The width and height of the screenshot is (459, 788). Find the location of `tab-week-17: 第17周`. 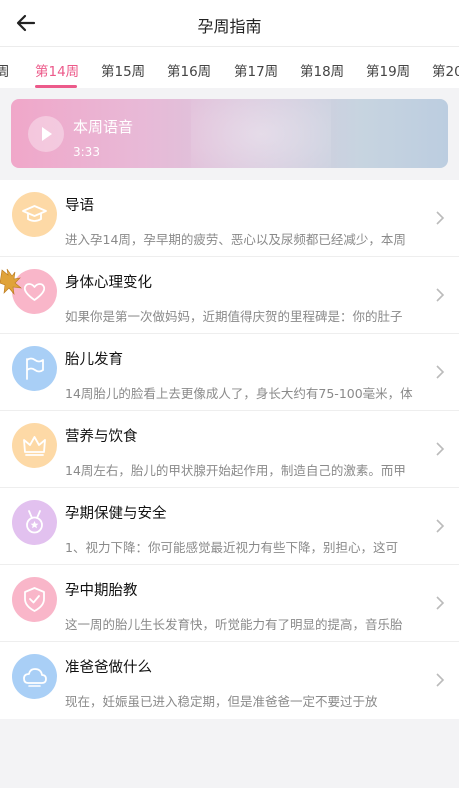

tab-week-17: 第17周 is located at coordinates (256, 70).